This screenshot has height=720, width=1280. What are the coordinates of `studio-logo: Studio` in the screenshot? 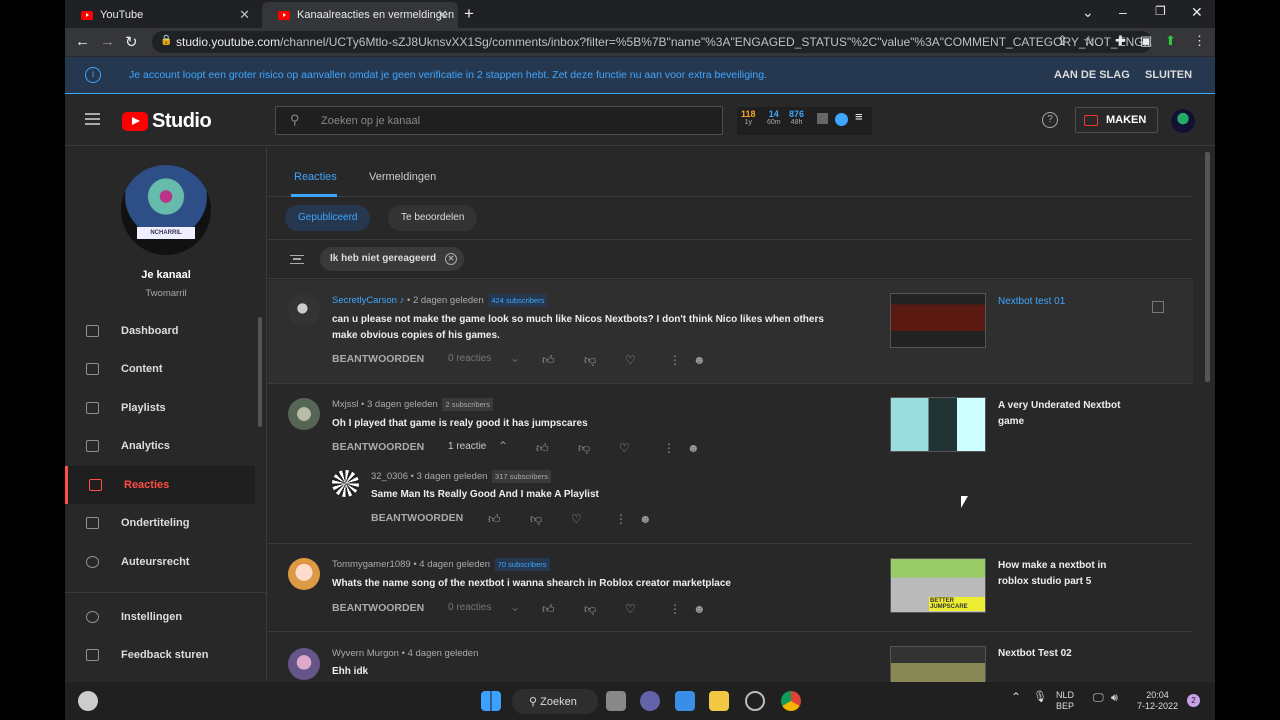 It's located at (167, 121).